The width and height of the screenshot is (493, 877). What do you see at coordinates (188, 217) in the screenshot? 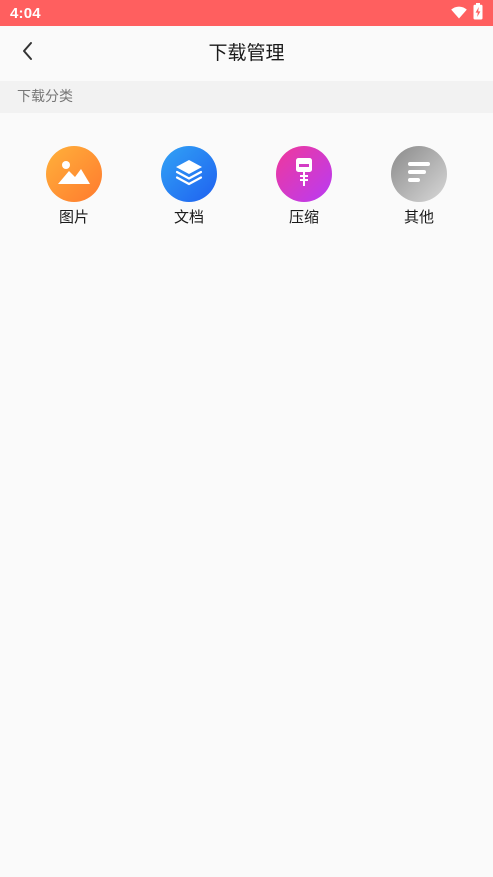
I see `category-documents-label: 文档` at bounding box center [188, 217].